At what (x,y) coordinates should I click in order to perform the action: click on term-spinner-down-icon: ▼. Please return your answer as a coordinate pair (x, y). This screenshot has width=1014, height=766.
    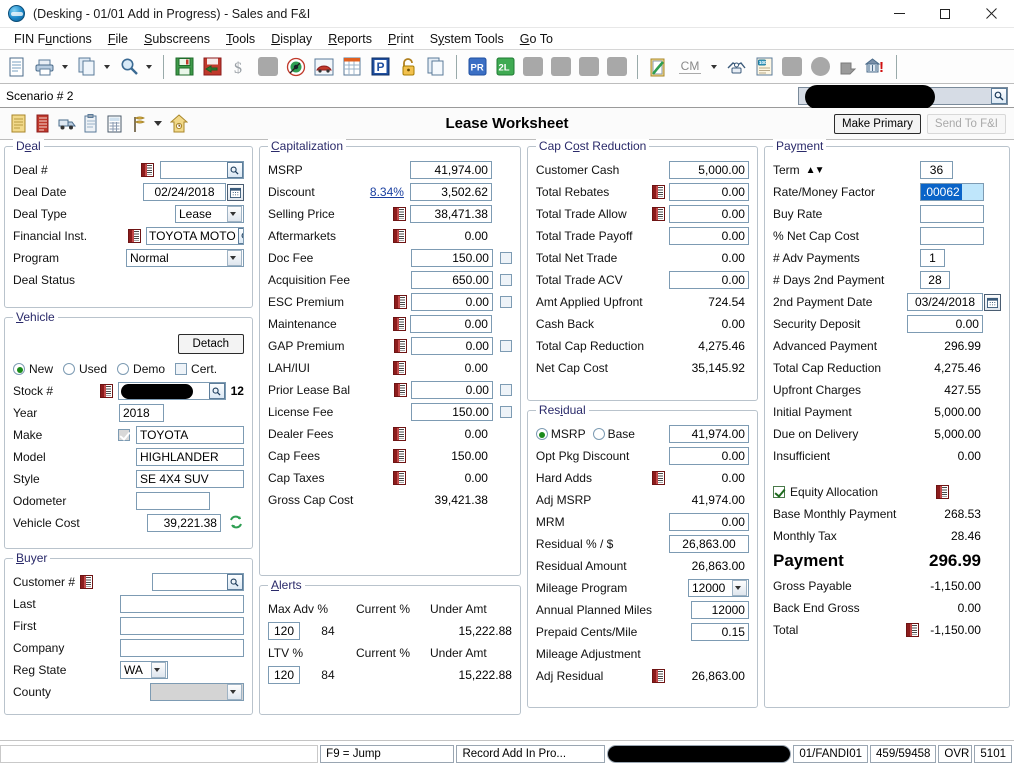
    Looking at the image, I should click on (820, 170).